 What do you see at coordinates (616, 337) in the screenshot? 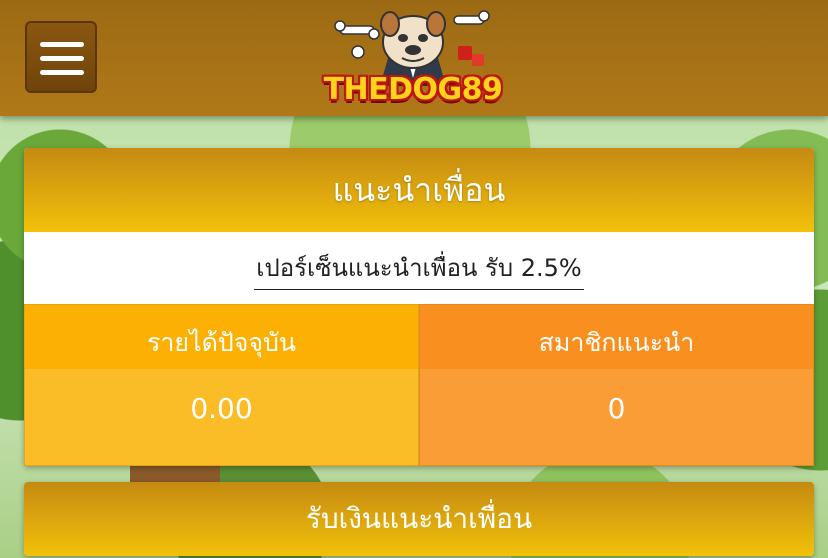
I see `referred-members-label: สมาชิกแนะนำ` at bounding box center [616, 337].